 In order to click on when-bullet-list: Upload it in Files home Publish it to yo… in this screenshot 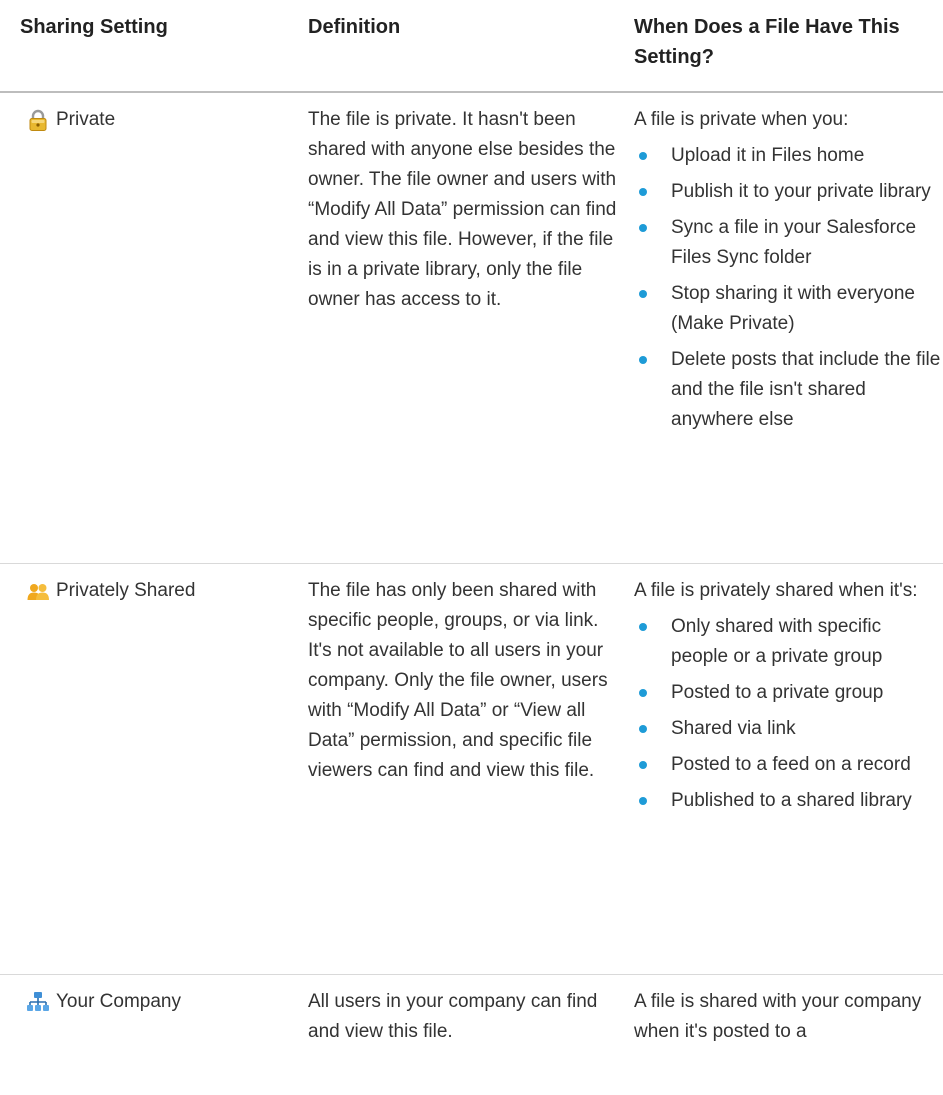, I will do `click(788, 288)`.